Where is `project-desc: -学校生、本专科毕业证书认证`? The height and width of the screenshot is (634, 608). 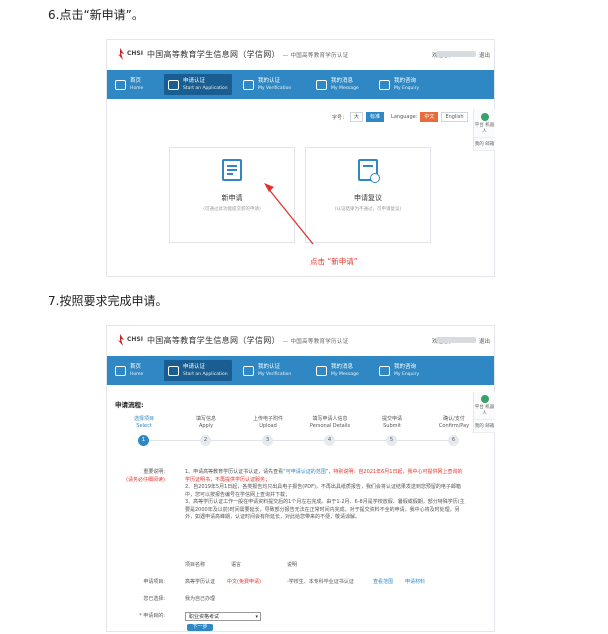
project-desc: -学校生、本专科毕业证书认证 is located at coordinates (320, 582).